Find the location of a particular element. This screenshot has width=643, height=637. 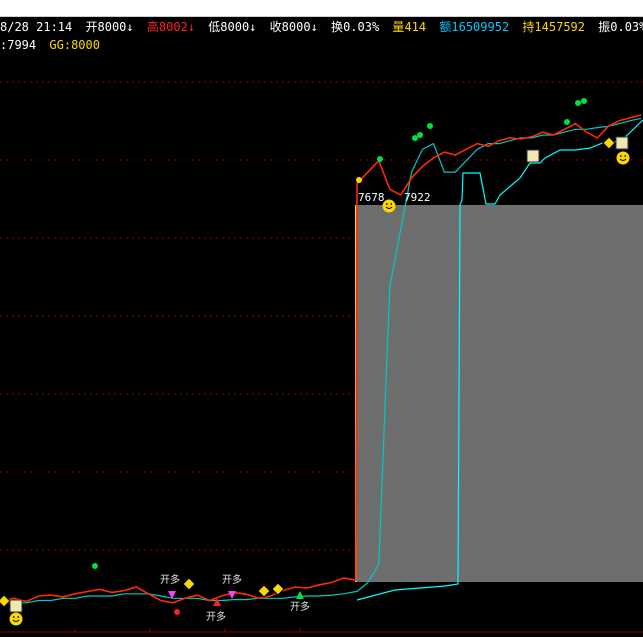

signal-text-3: 开多 is located at coordinates (216, 616).